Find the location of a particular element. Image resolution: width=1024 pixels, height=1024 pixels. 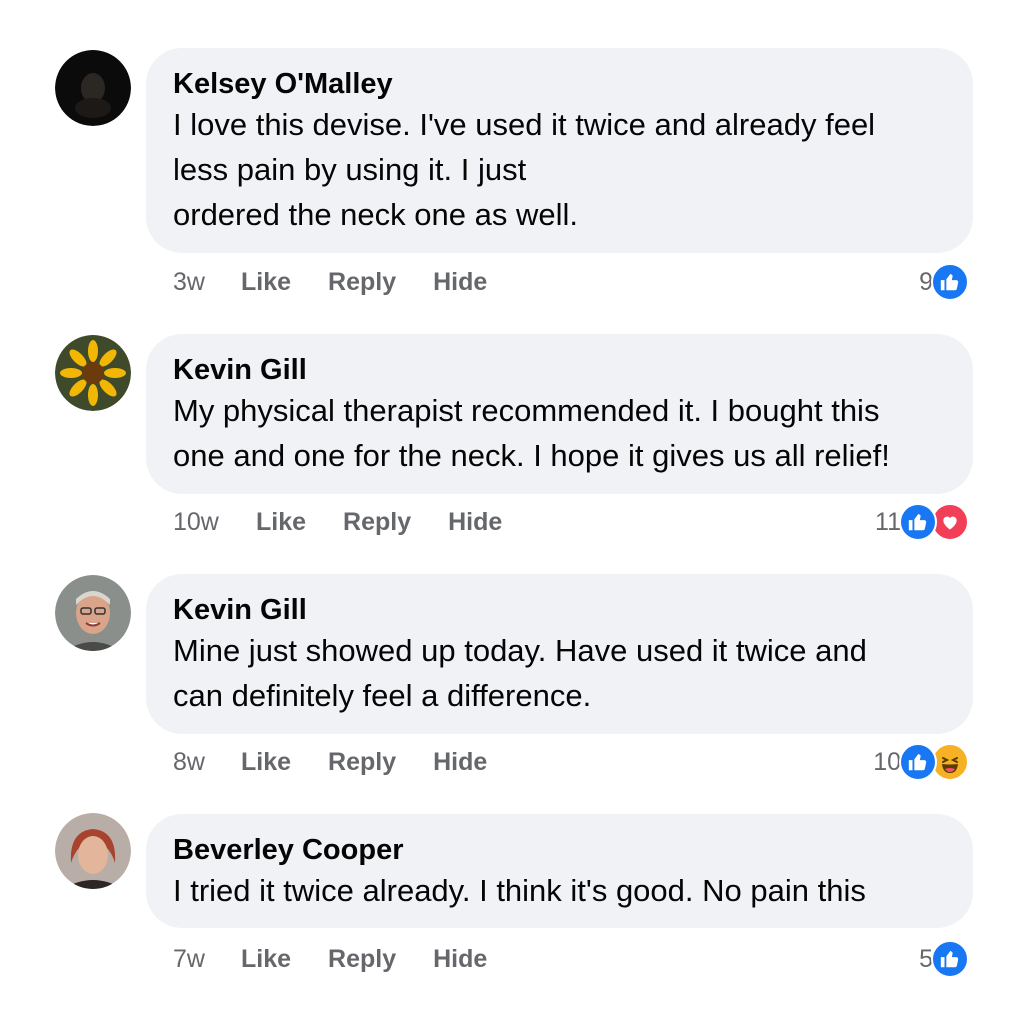

comment-actions: 3w Like Reply Hide is located at coordinates (348, 282).